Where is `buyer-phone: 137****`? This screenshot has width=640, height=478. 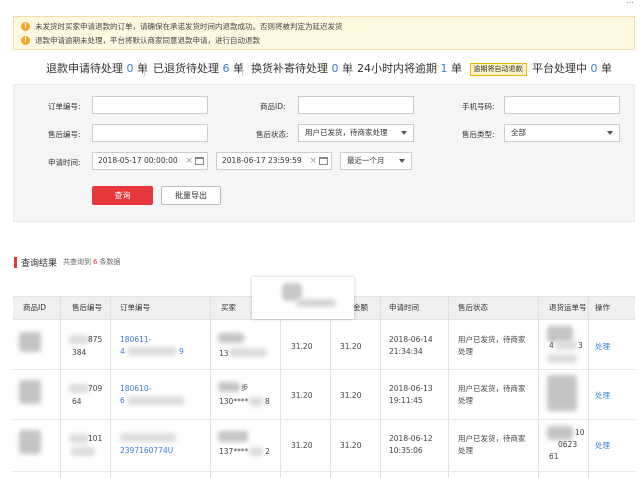
buyer-phone: 137**** is located at coordinates (234, 451).